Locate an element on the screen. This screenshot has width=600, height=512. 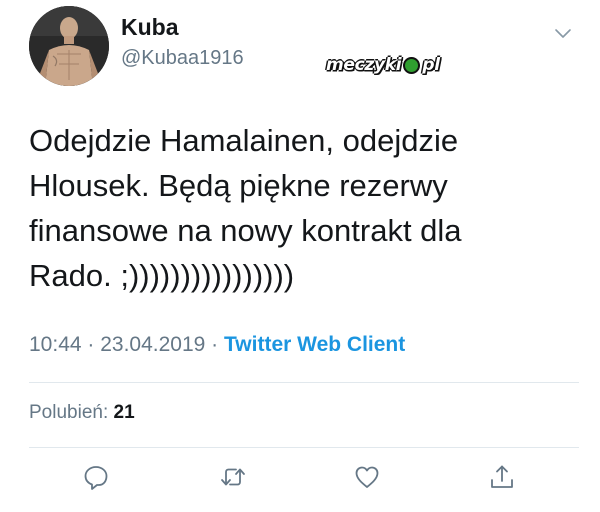
share-icon is located at coordinates (502, 477).